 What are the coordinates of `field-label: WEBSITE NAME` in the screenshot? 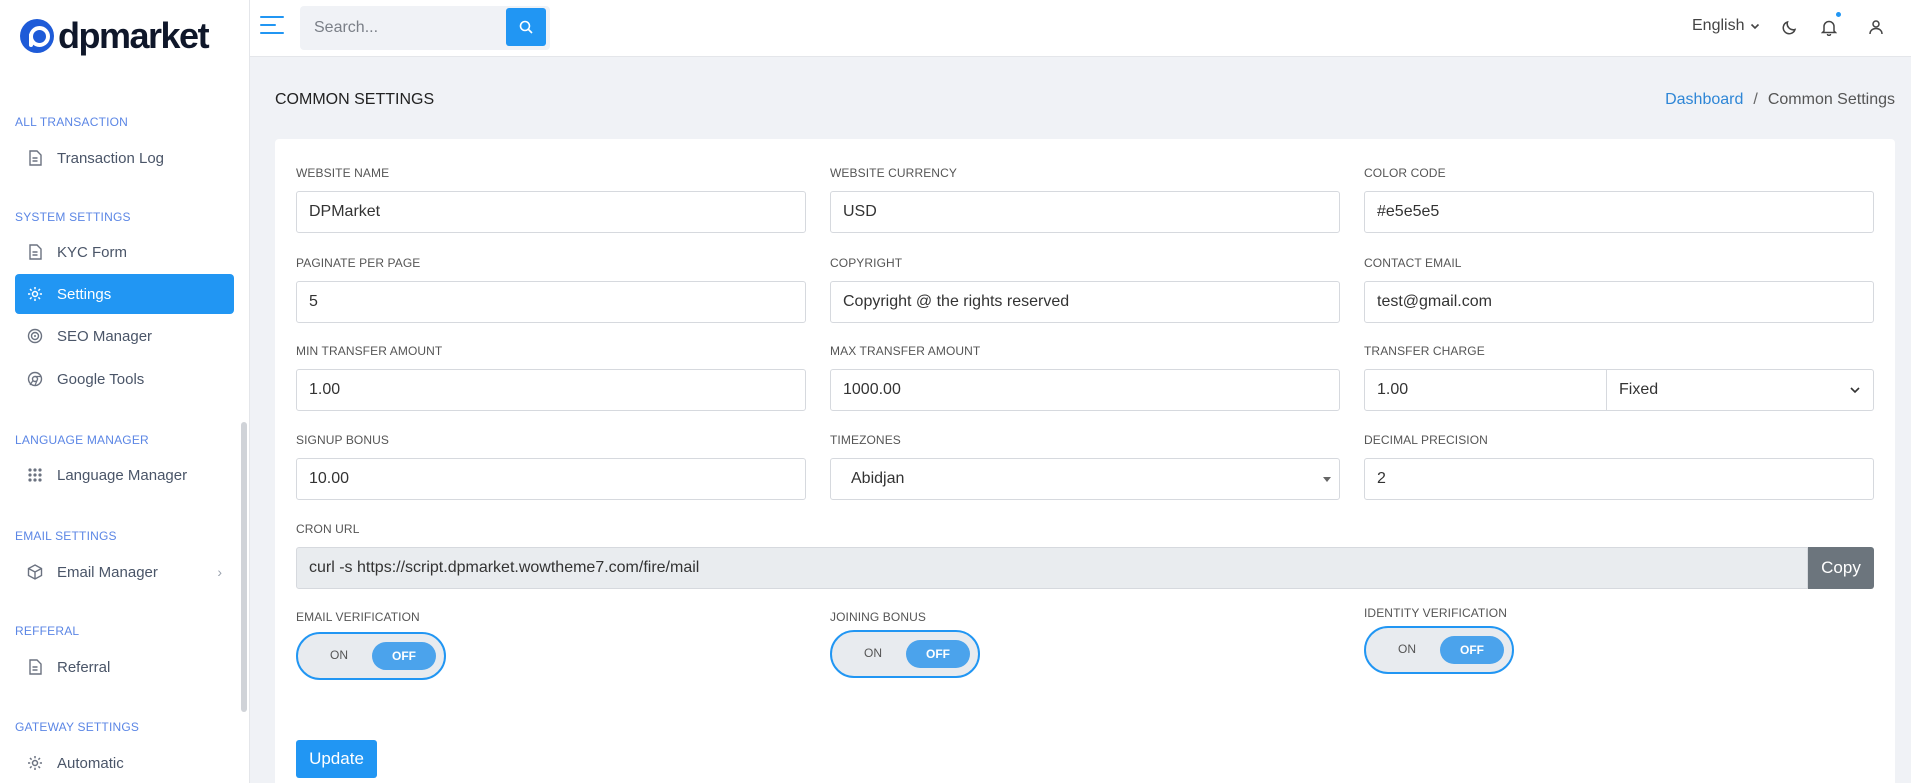 It's located at (343, 173).